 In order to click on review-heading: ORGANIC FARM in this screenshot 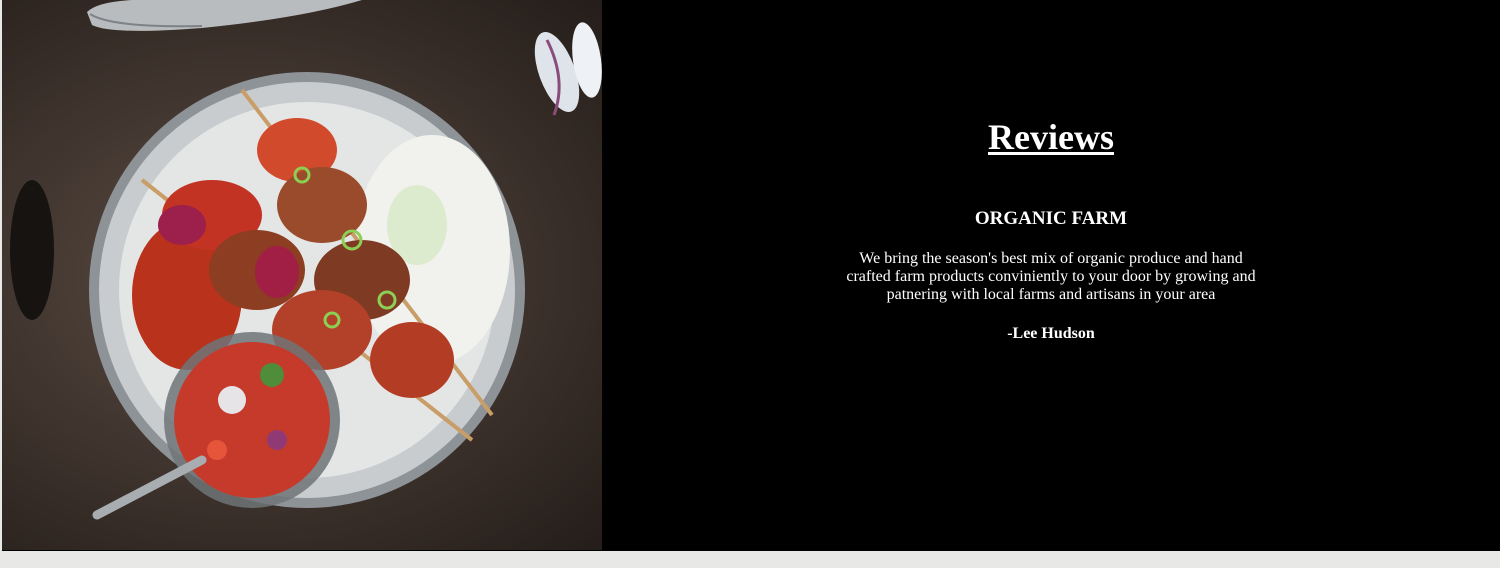, I will do `click(1051, 218)`.